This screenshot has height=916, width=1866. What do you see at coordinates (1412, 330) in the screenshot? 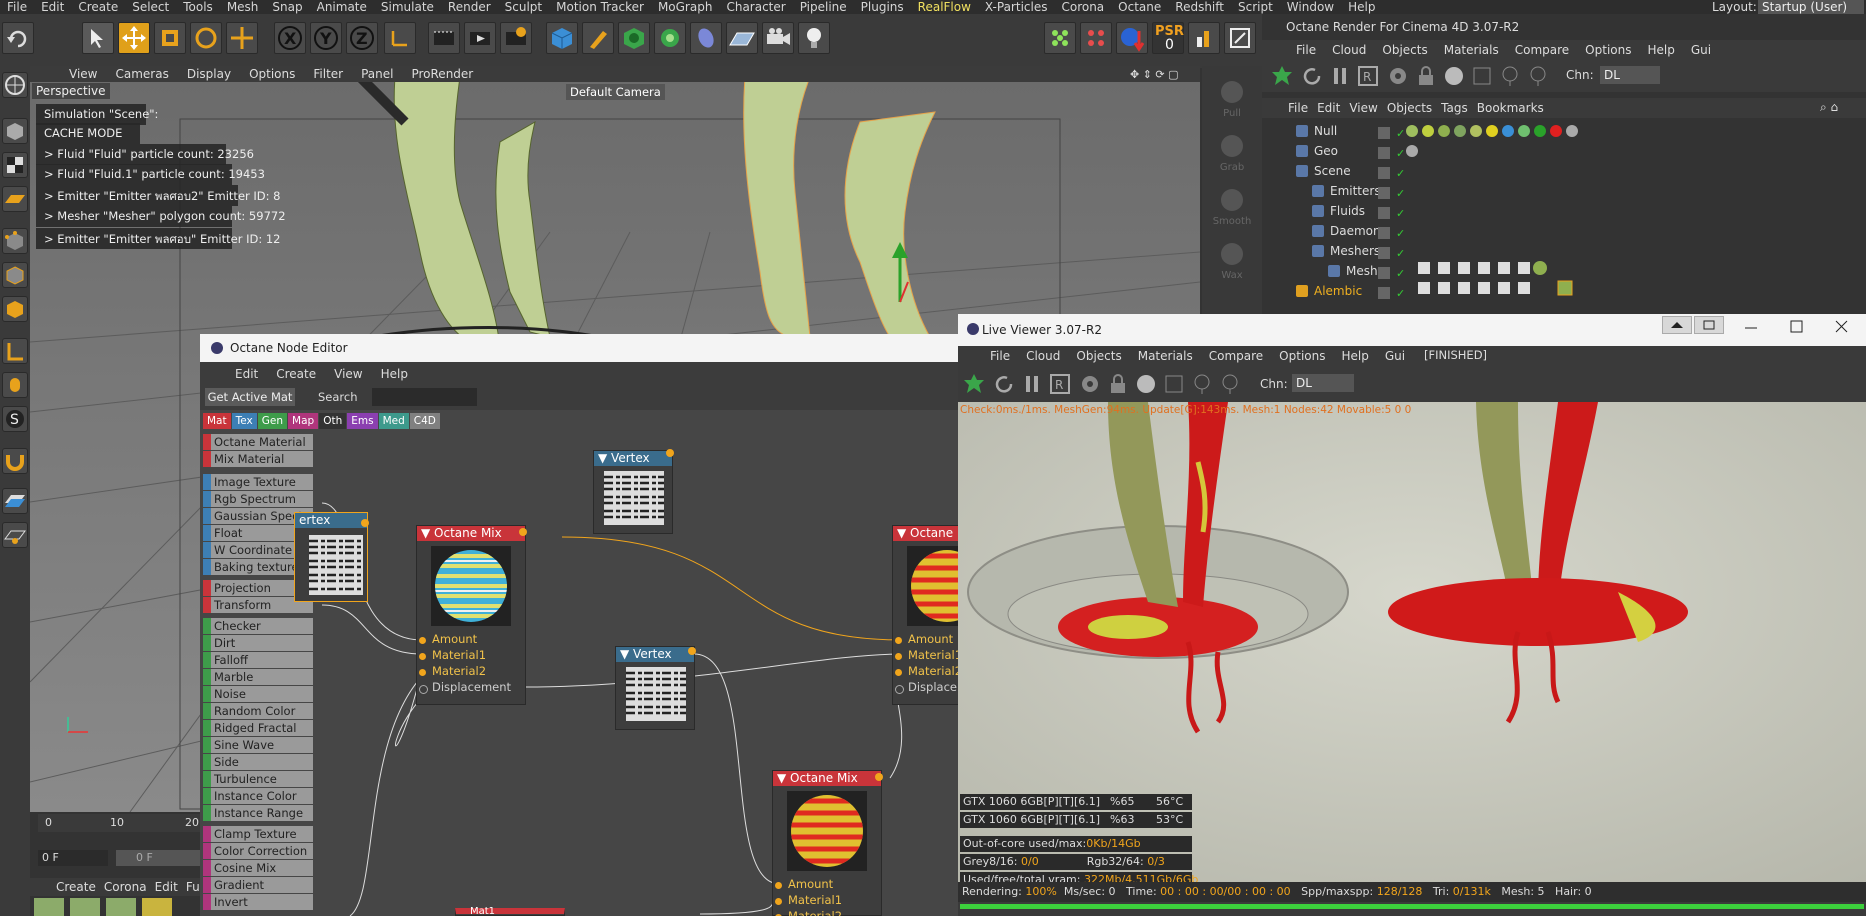
I see `live-viewer-titlebar: Live Viewer 3.07-R2` at bounding box center [1412, 330].